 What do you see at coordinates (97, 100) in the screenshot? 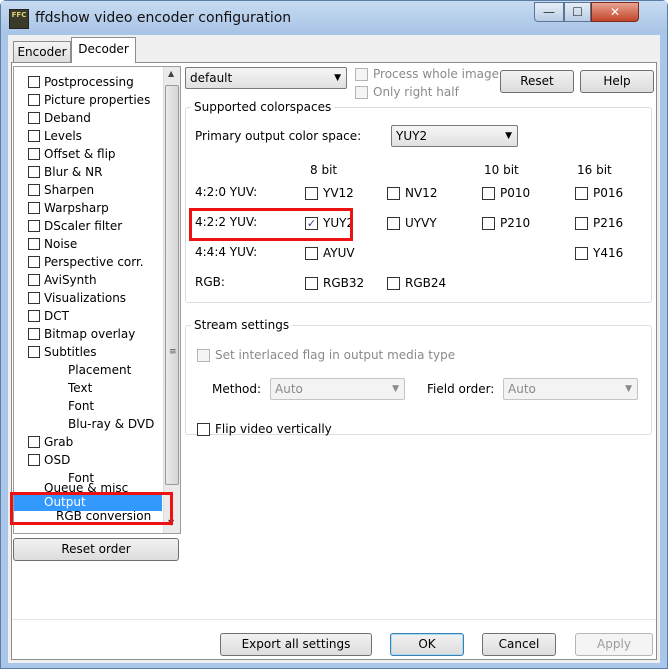
I see `tree-item-label: Picture properties` at bounding box center [97, 100].